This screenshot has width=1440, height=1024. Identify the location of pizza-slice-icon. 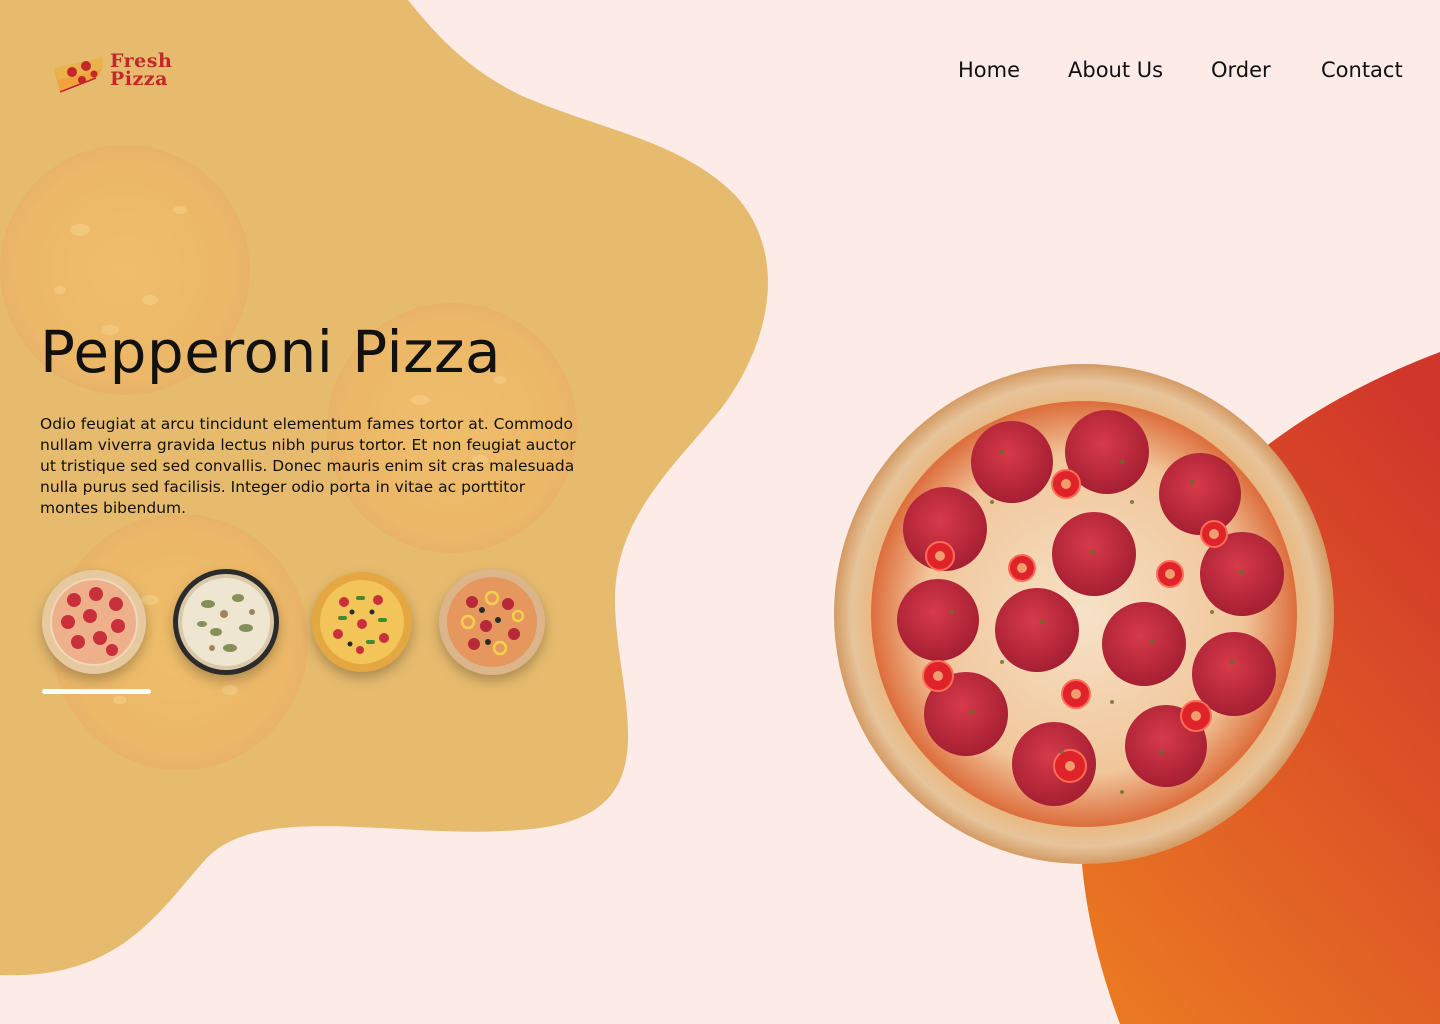
(79, 75).